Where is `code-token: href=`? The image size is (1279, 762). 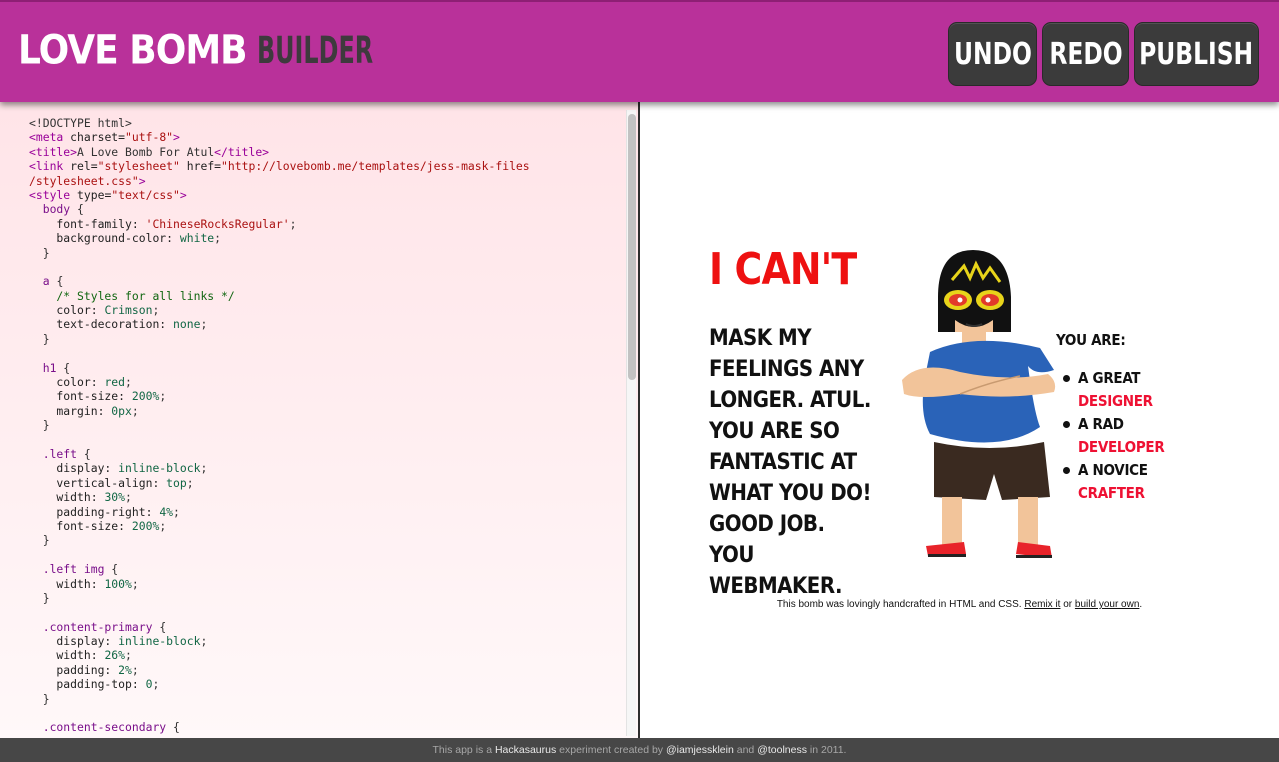
code-token: href= is located at coordinates (204, 166).